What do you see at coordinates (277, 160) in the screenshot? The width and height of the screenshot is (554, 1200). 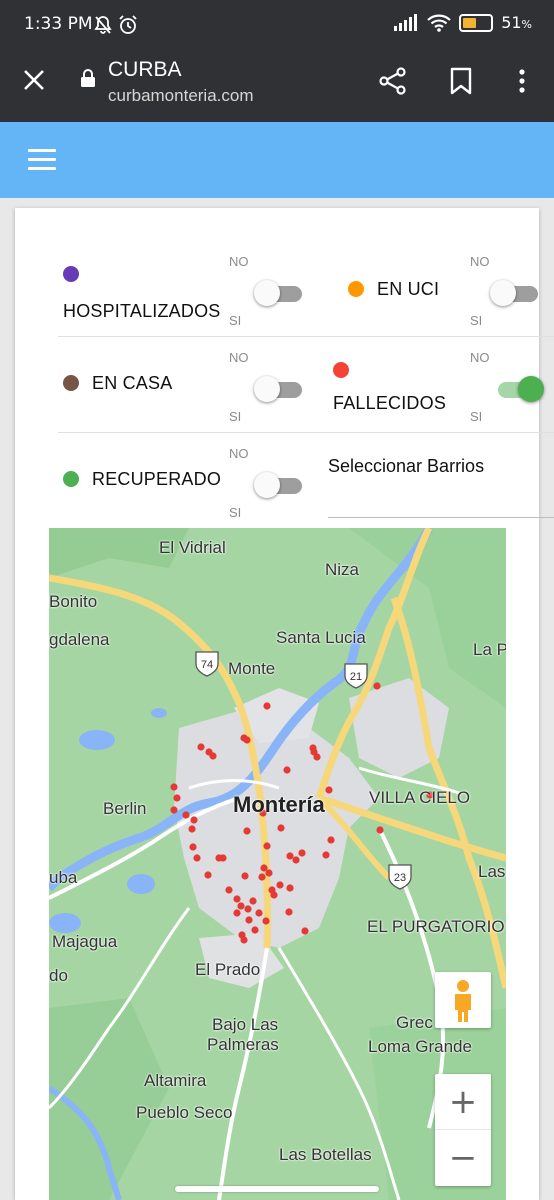 I see `site-header` at bounding box center [277, 160].